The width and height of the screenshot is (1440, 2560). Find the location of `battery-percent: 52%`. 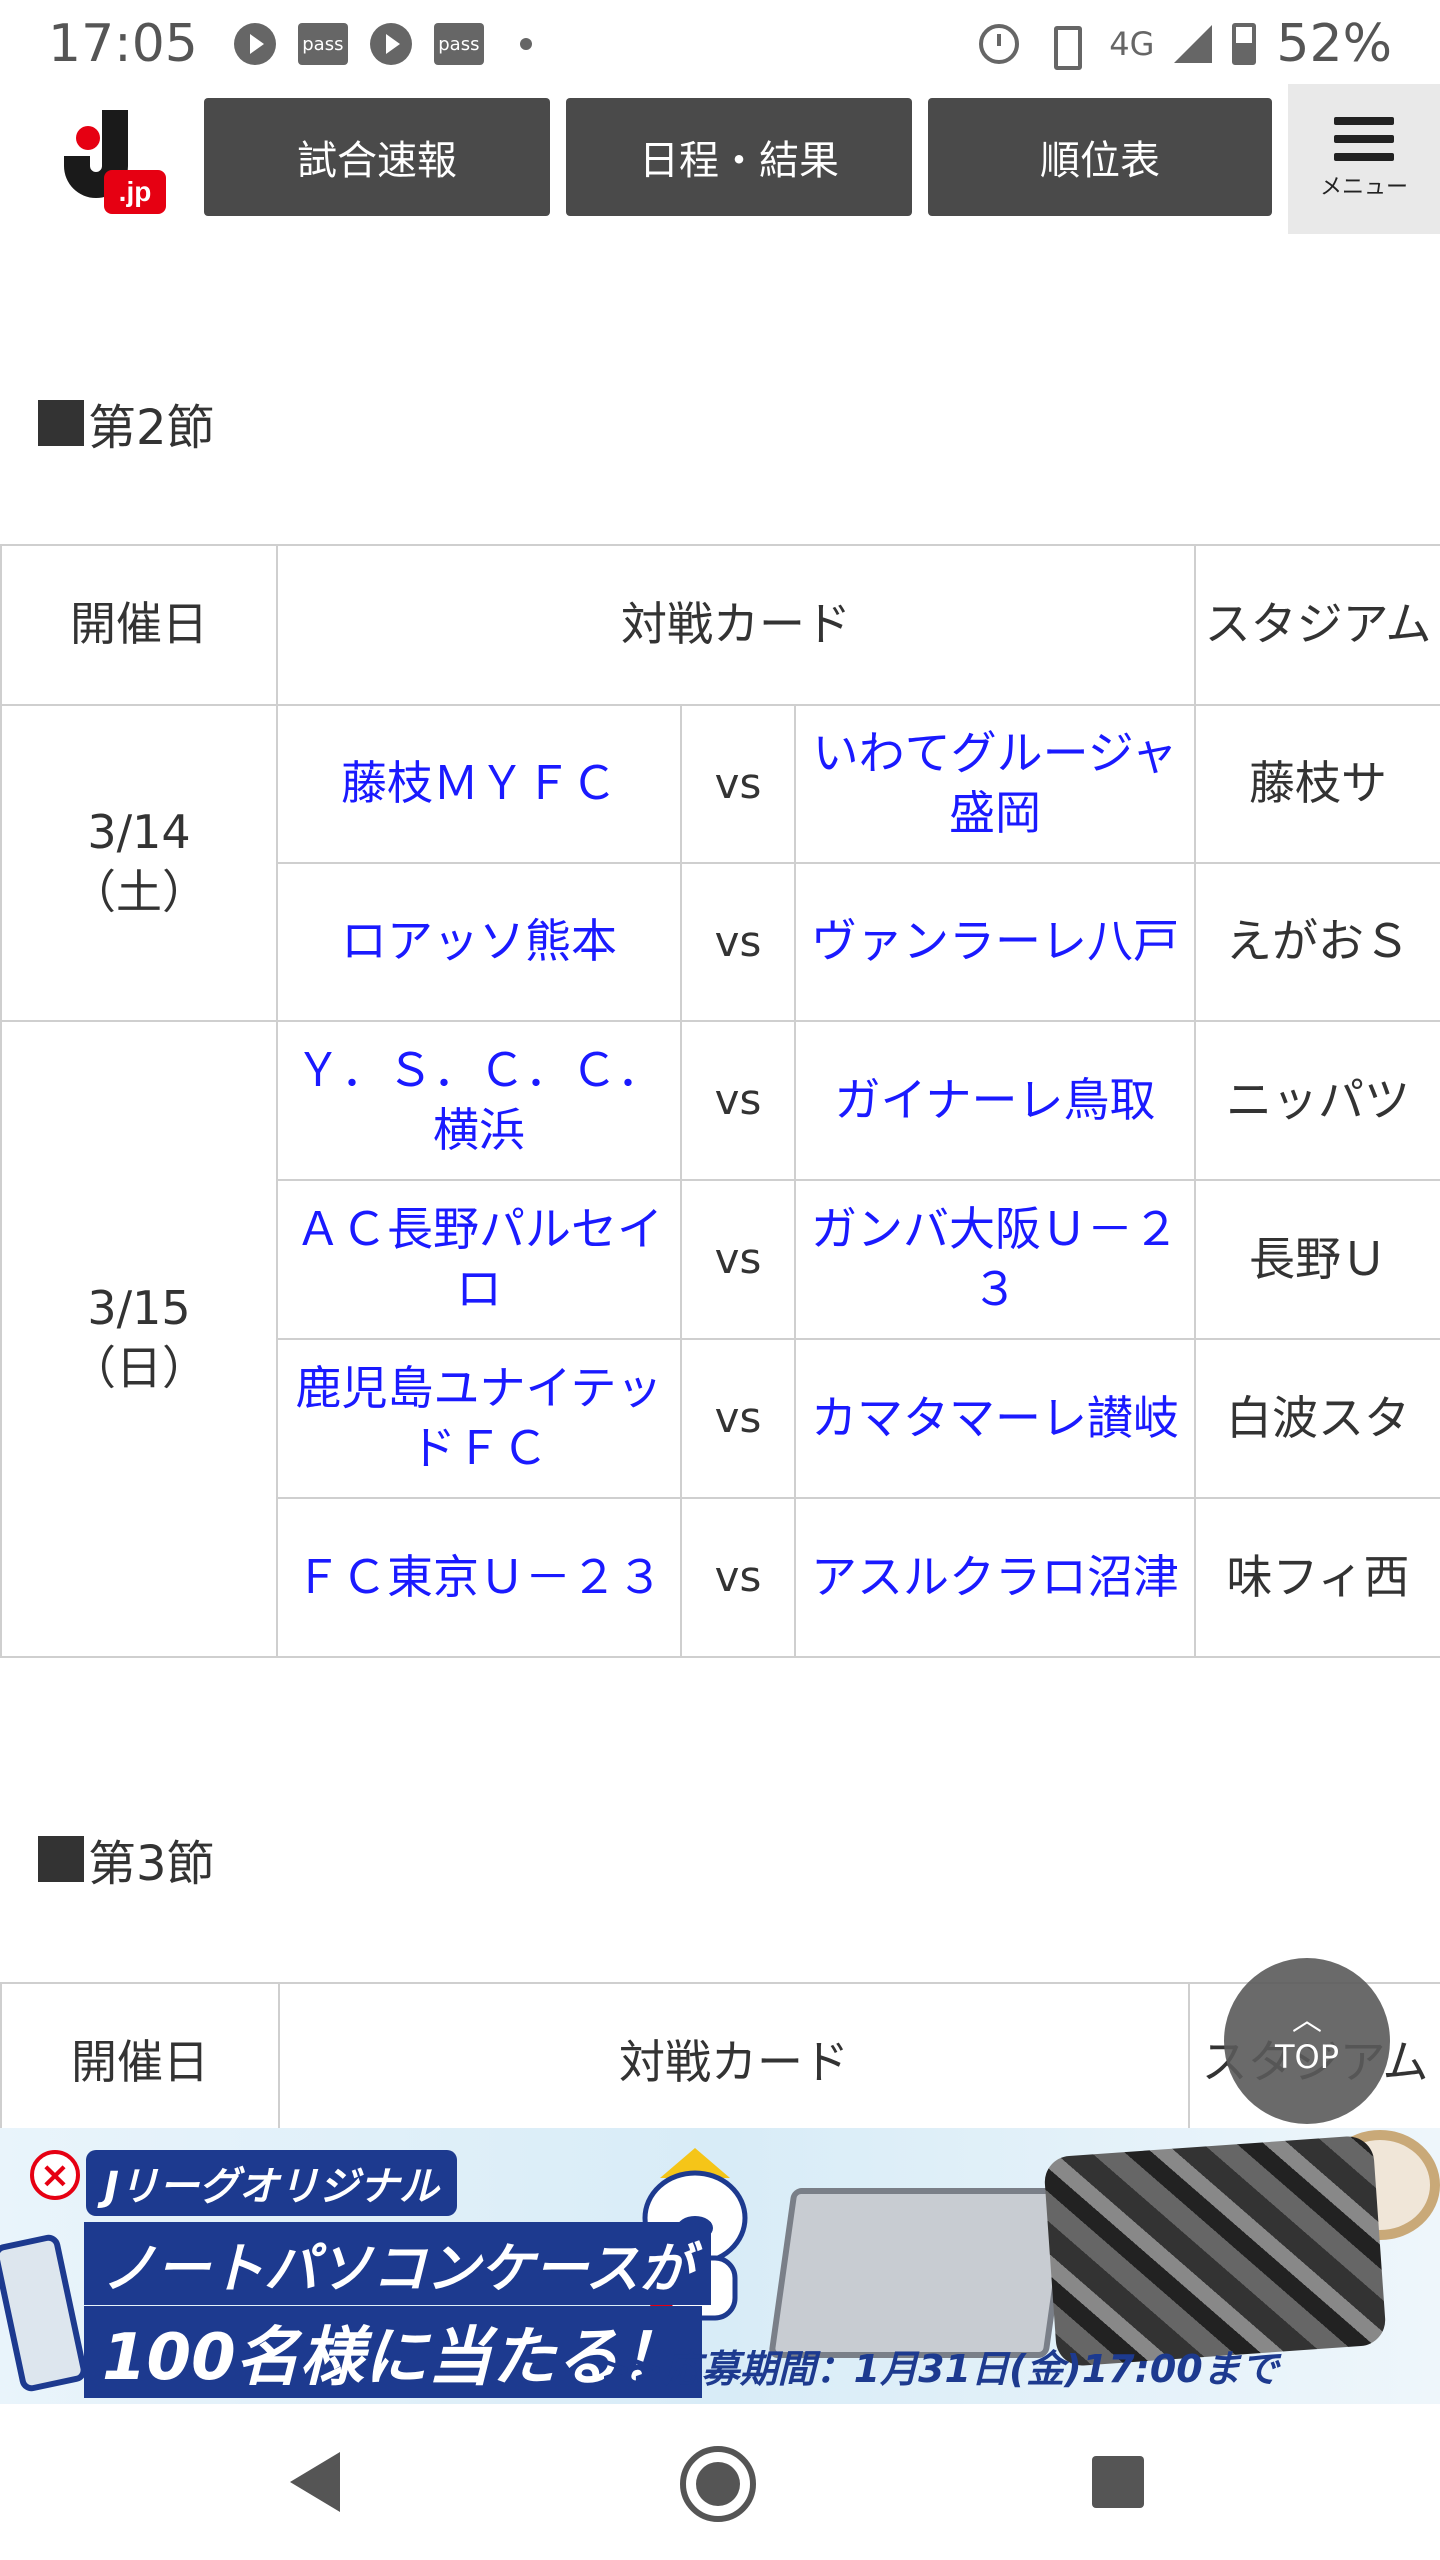

battery-percent: 52% is located at coordinates (1334, 44).